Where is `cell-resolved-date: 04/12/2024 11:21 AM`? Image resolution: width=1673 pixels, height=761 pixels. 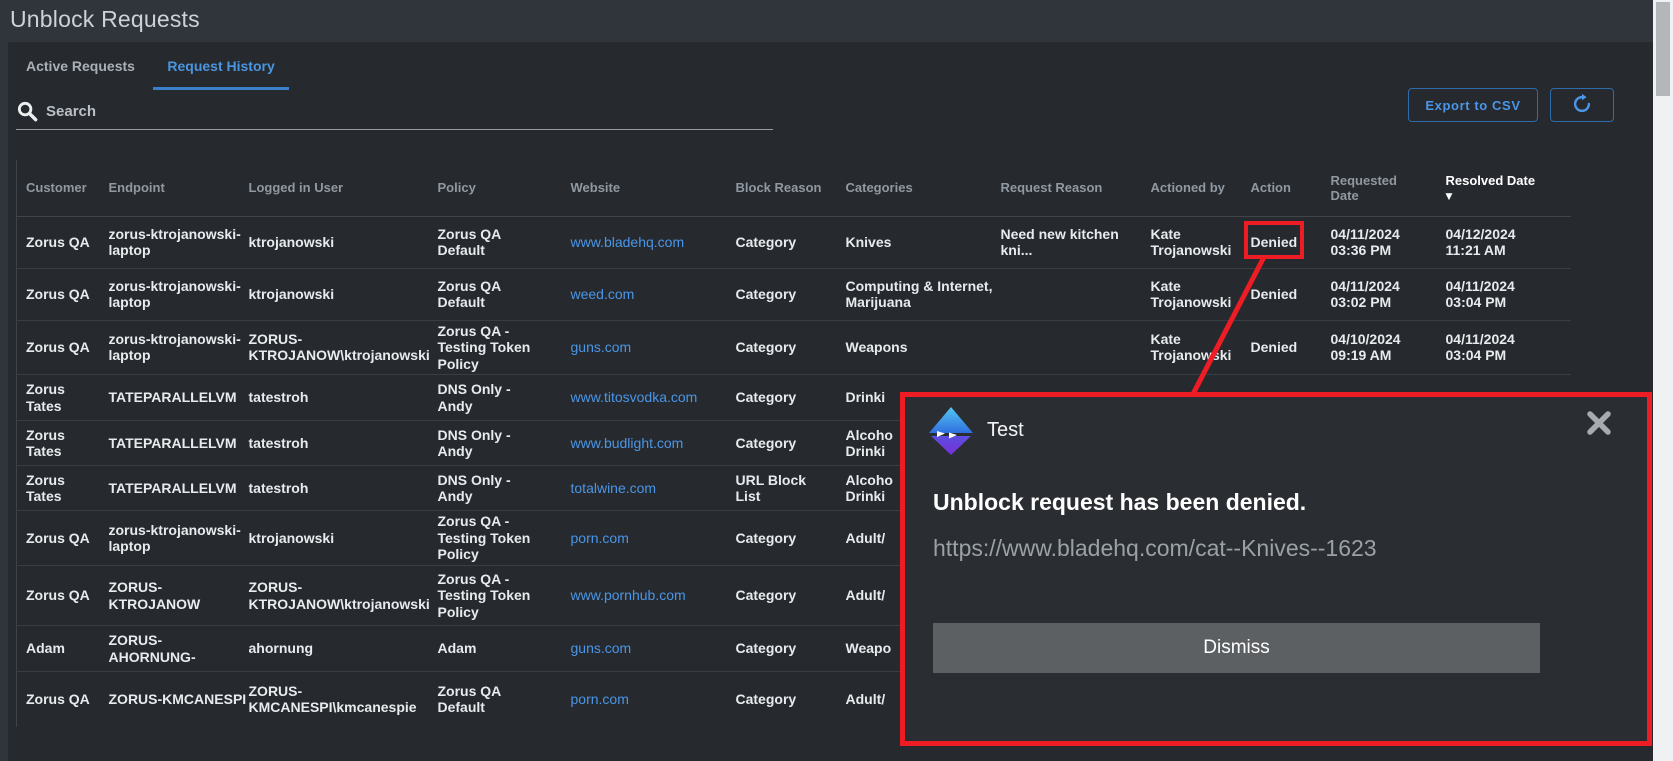
cell-resolved-date: 04/12/2024 11:21 AM is located at coordinates (1480, 242).